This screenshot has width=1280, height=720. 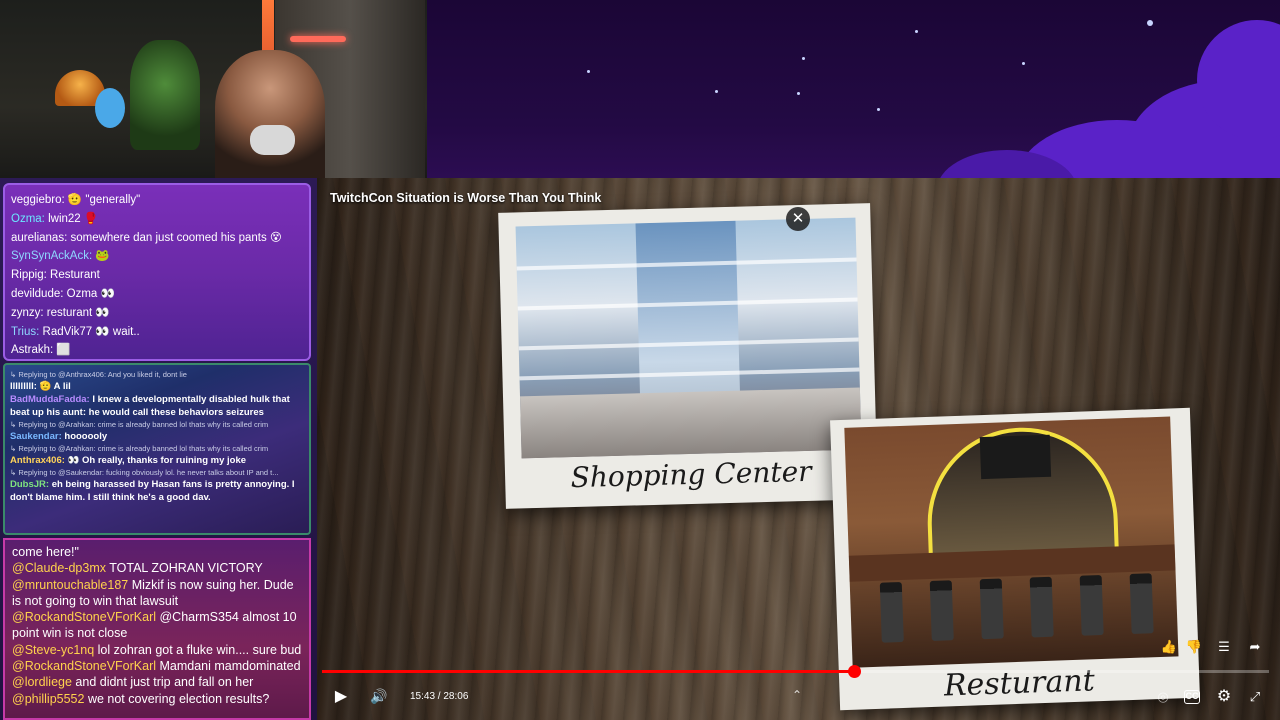 I want to click on exit-fullscreen-icon: ⤢, so click(x=1255, y=696).